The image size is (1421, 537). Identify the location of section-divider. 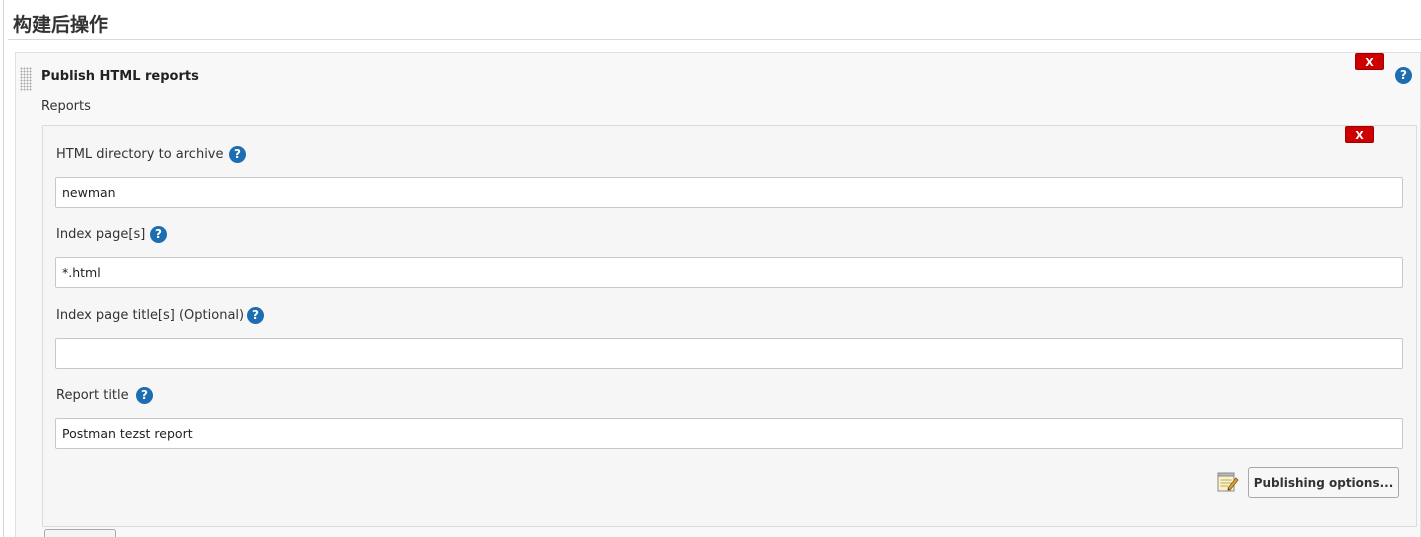
(714, 39).